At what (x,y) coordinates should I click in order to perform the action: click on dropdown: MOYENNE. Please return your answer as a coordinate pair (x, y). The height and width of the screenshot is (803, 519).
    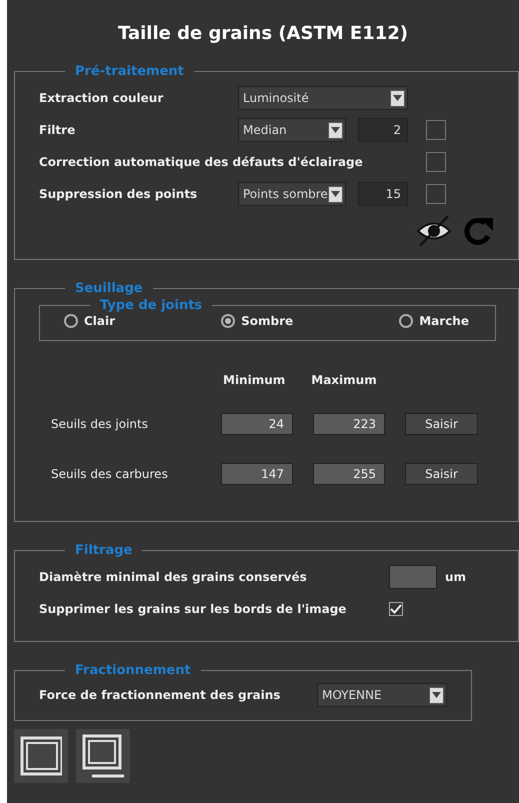
    Looking at the image, I should click on (382, 695).